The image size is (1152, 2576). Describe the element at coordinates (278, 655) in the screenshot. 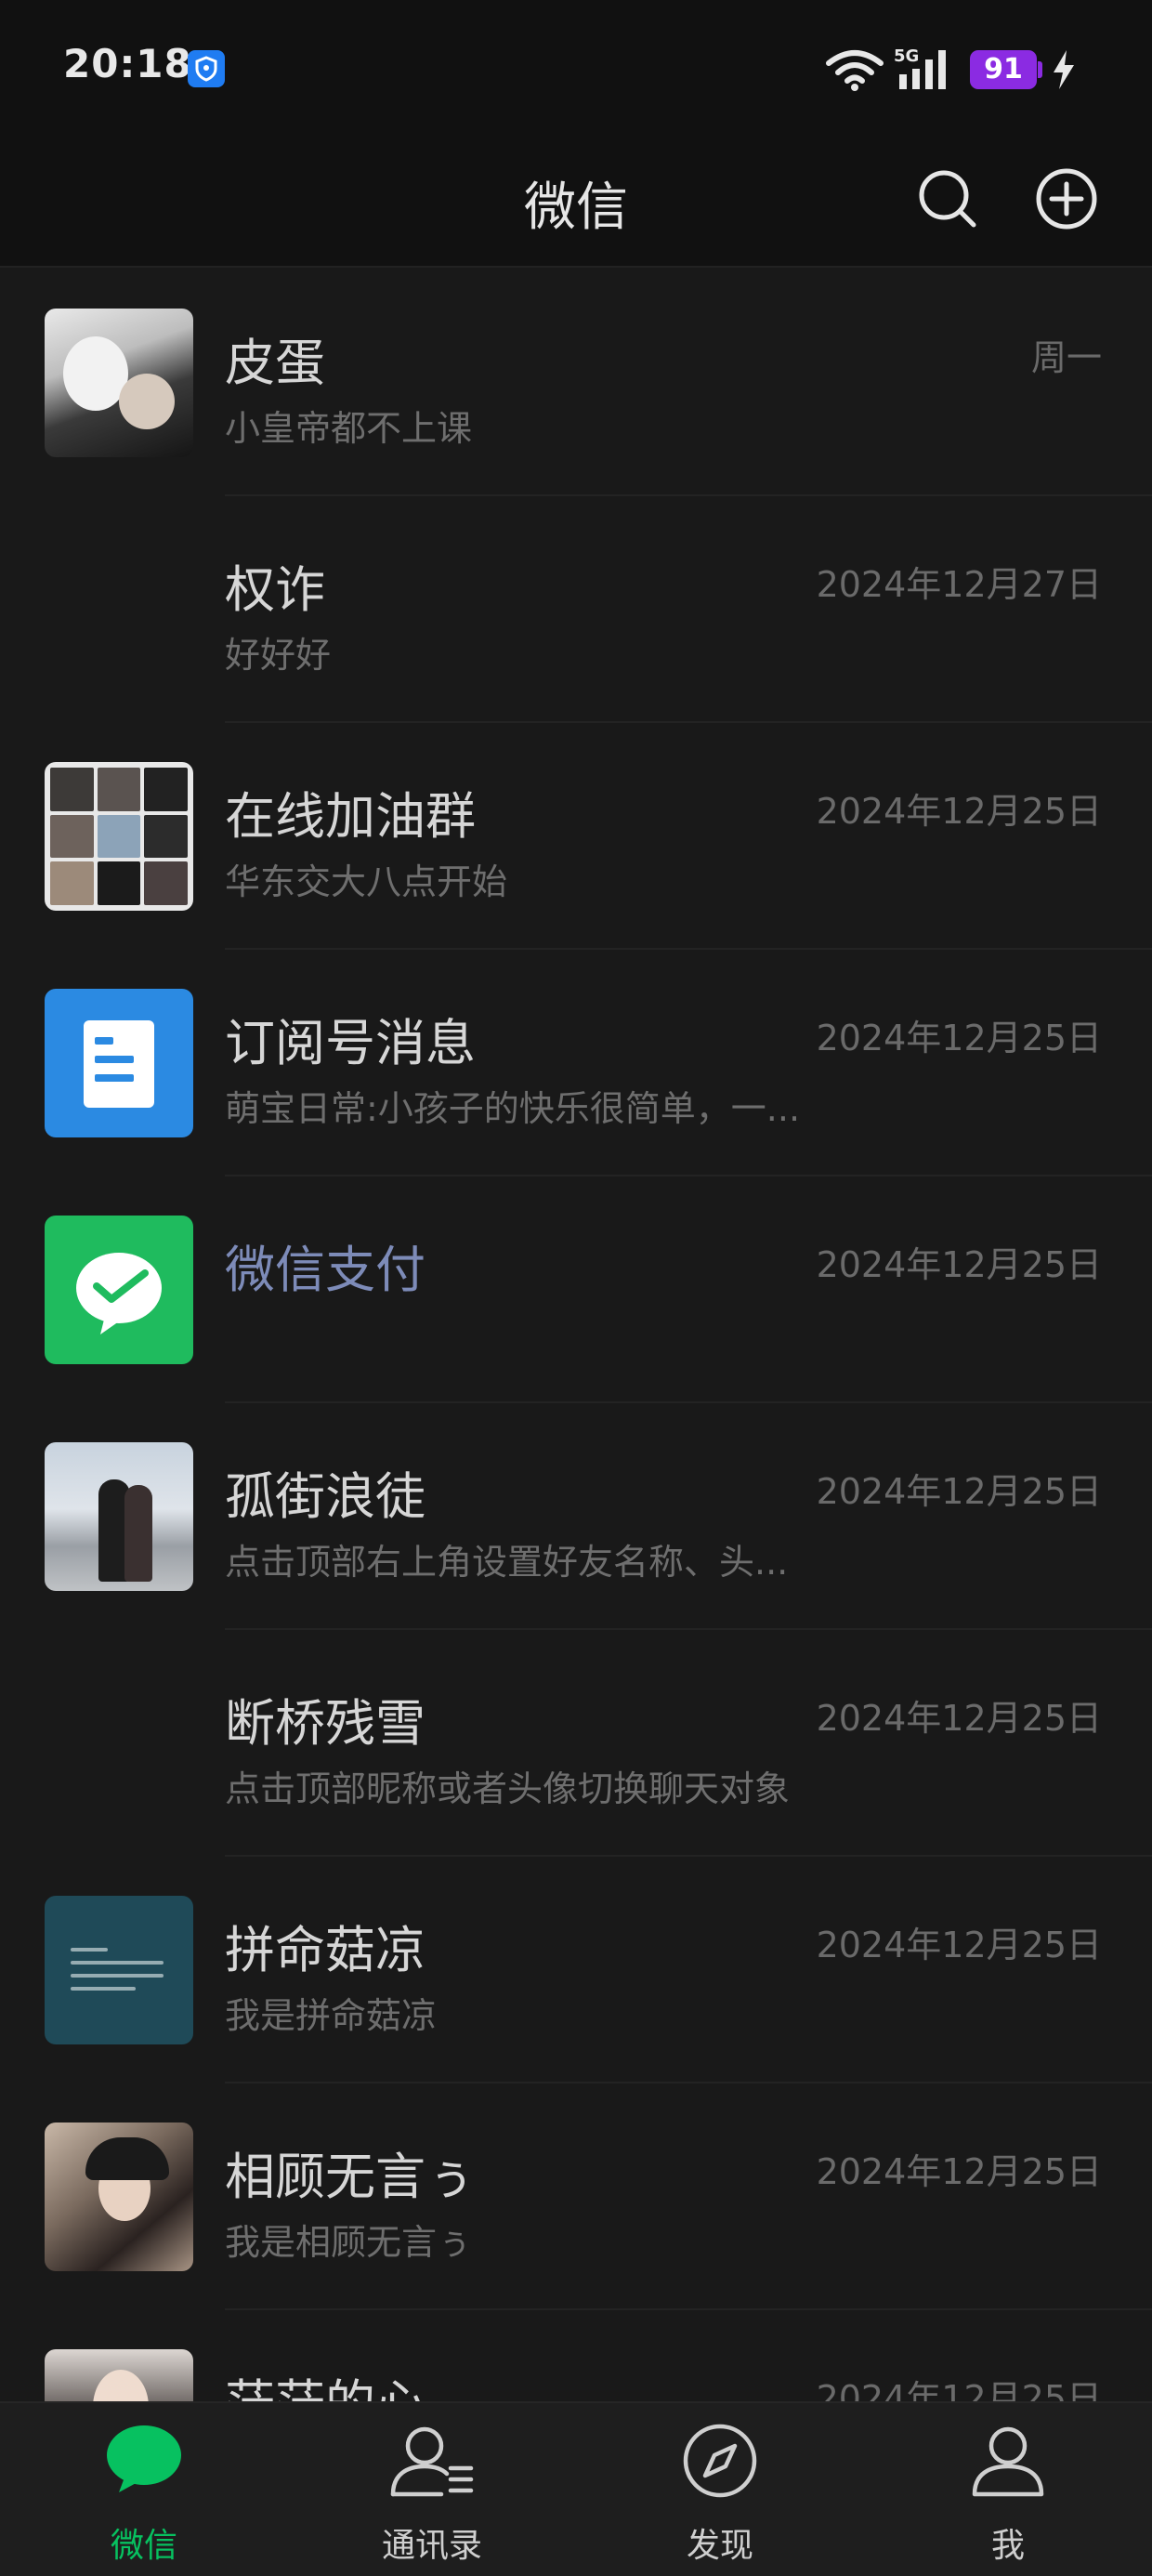

I see `chat-preview: 好好好` at that location.